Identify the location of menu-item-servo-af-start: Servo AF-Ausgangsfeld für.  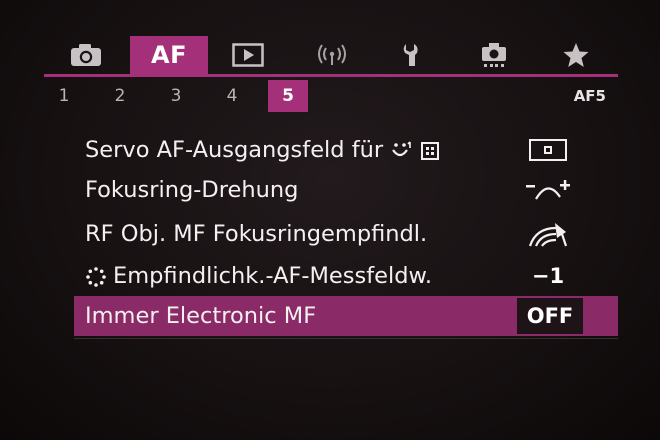
(346, 150).